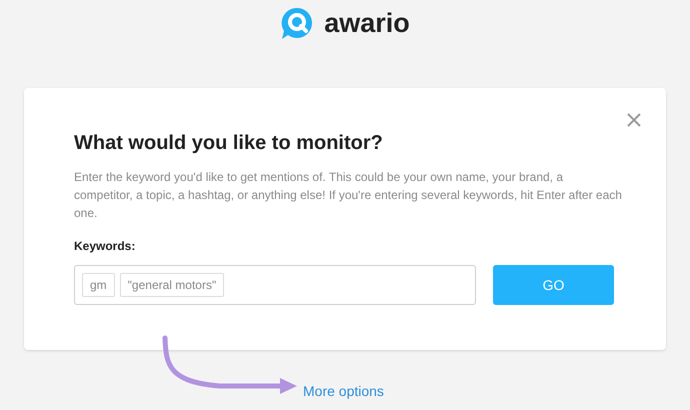 The width and height of the screenshot is (690, 410). What do you see at coordinates (275, 285) in the screenshot?
I see `keywords-input-field: gm "general motors"` at bounding box center [275, 285].